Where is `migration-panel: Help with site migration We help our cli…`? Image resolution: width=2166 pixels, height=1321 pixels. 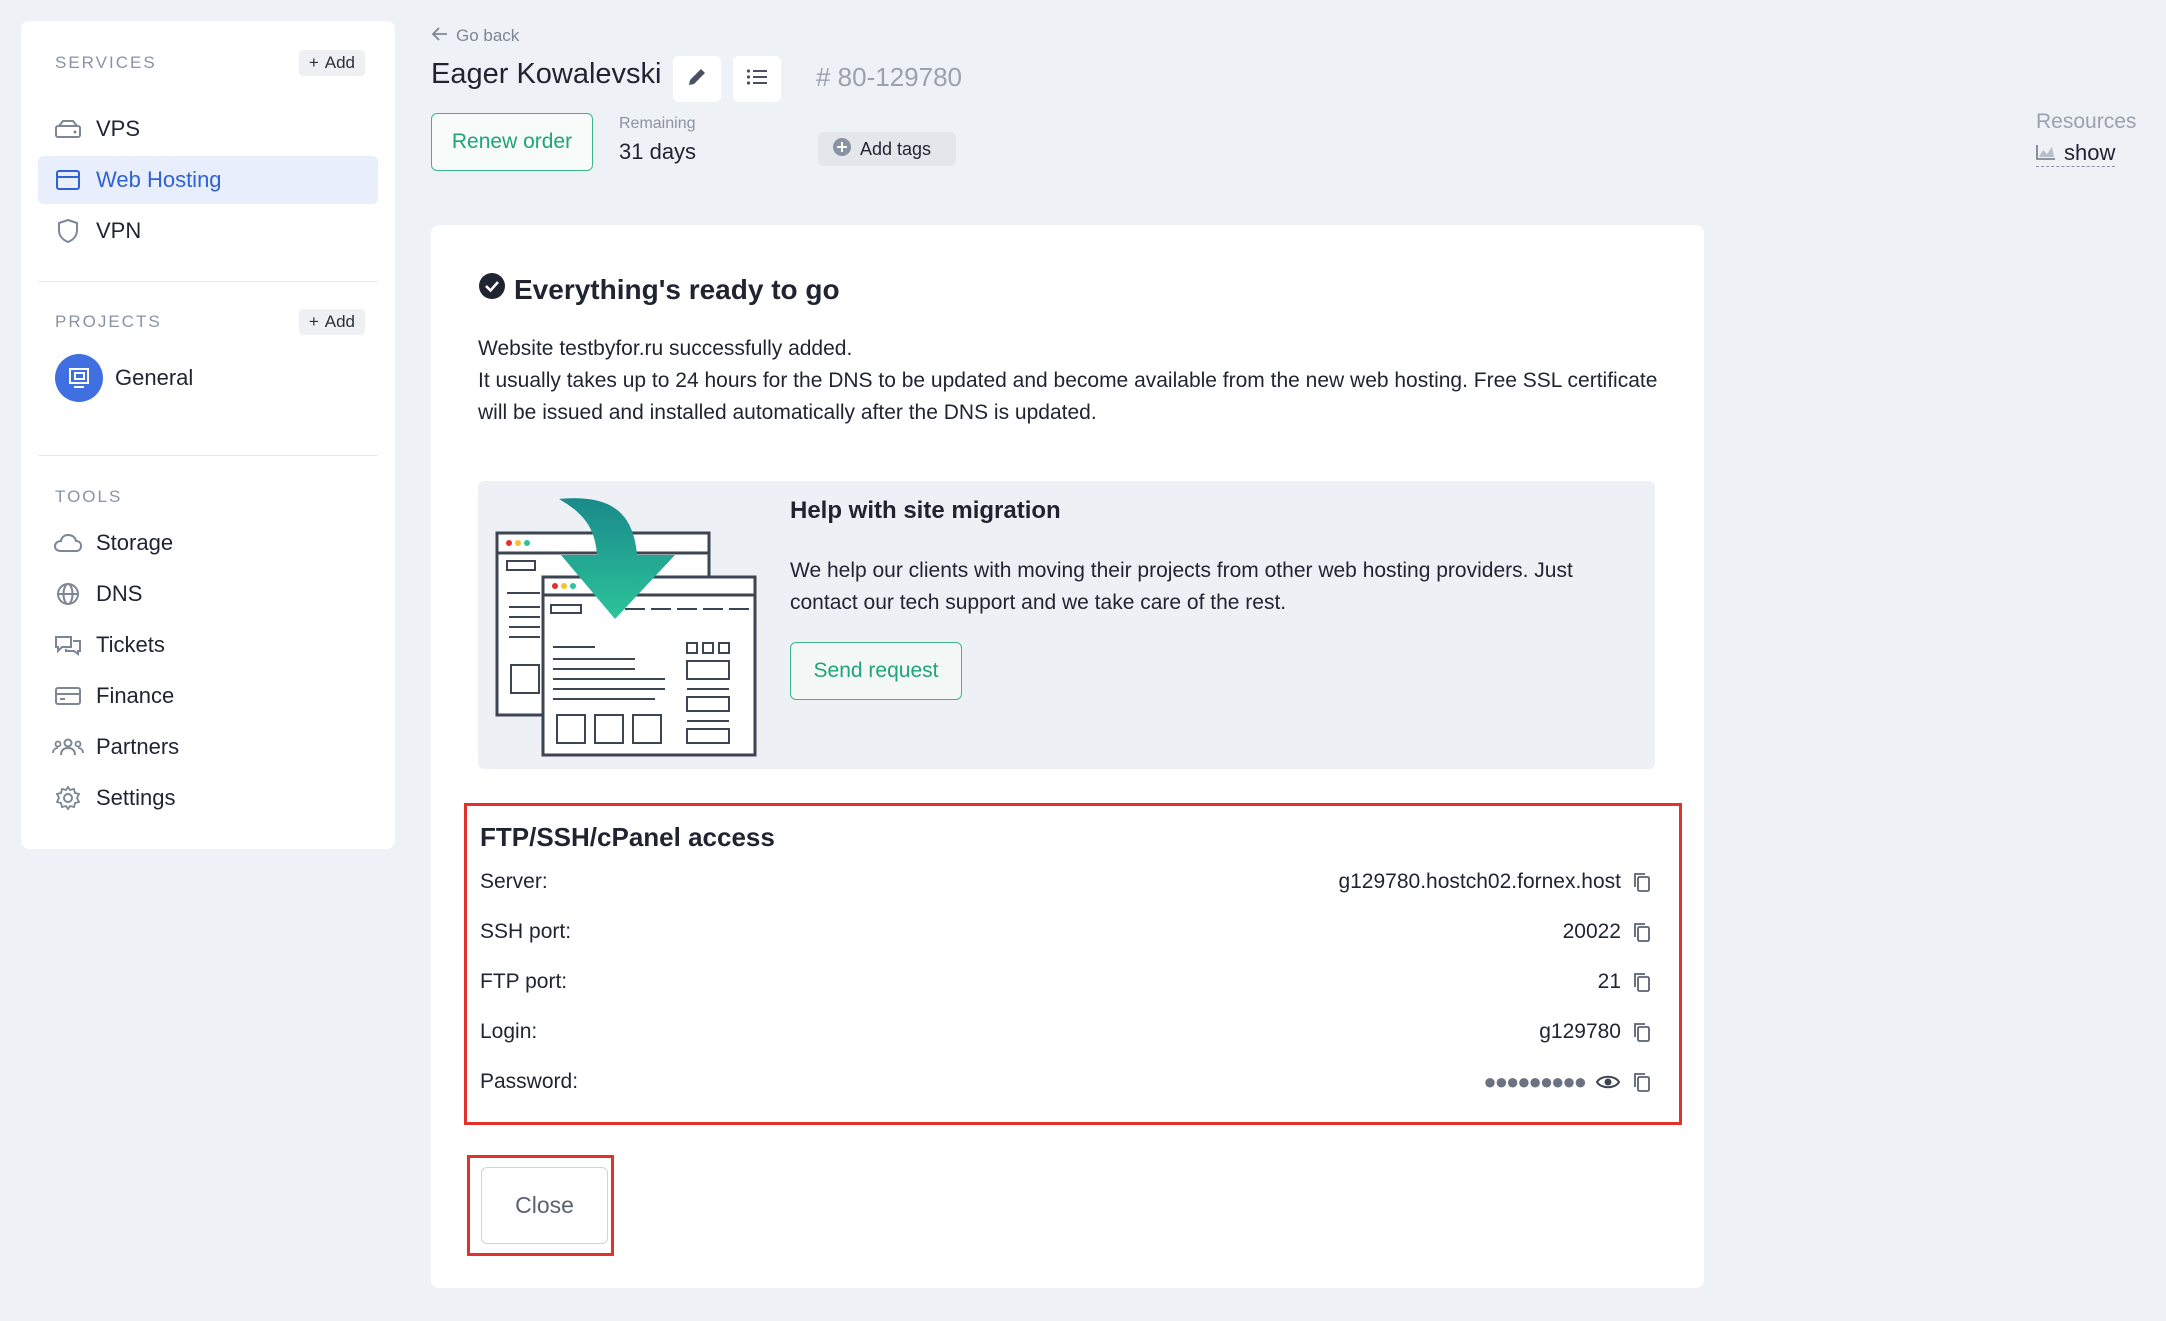 migration-panel: Help with site migration We help our cli… is located at coordinates (1066, 625).